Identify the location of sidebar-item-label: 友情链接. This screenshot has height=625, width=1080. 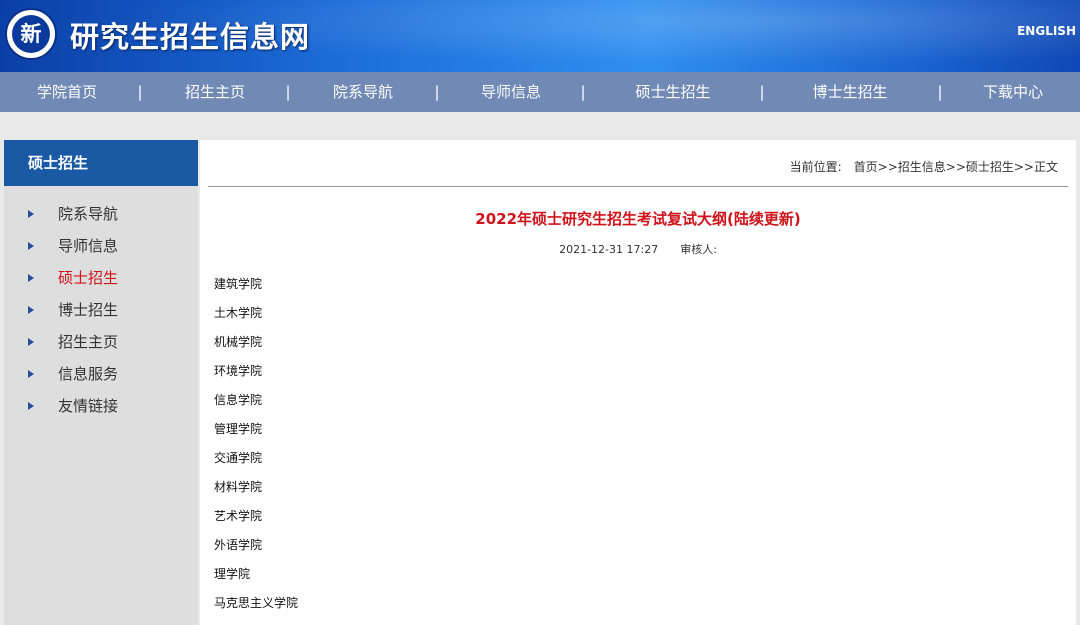
(88, 406).